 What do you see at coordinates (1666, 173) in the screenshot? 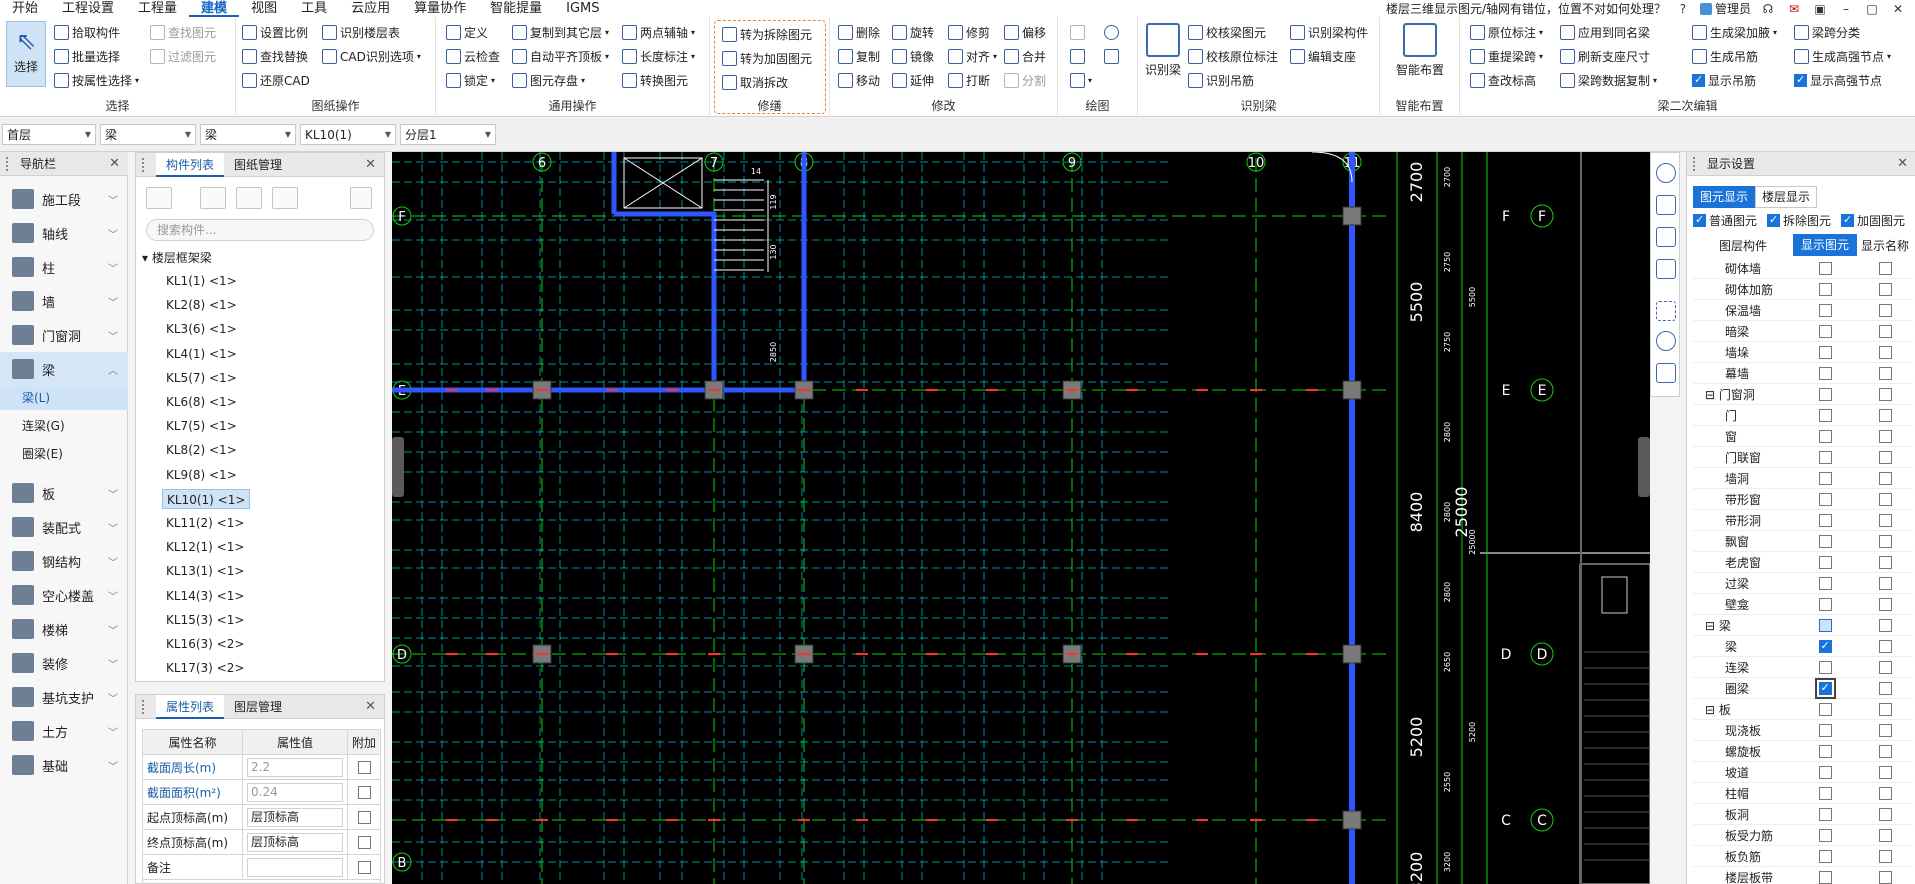
I see `orbit-icon` at bounding box center [1666, 173].